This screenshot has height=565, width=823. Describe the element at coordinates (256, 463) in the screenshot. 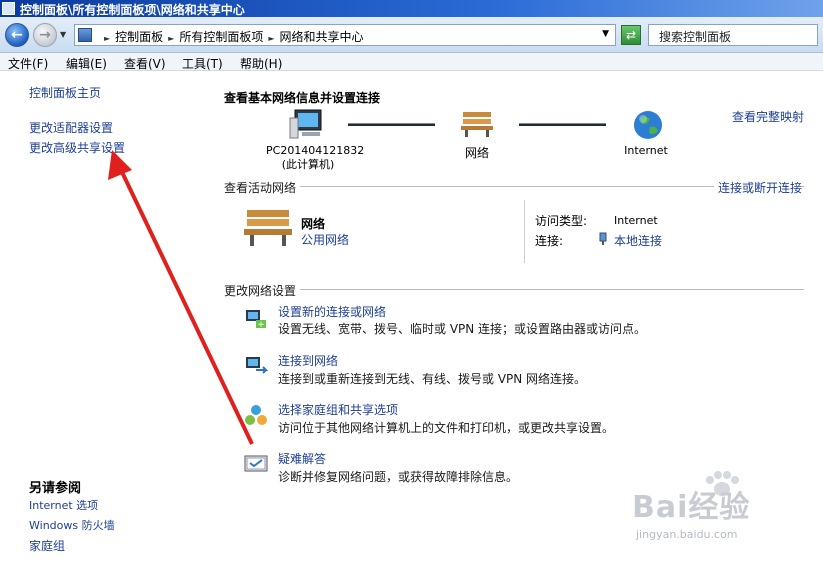

I see `troubleshoot-icon` at that location.